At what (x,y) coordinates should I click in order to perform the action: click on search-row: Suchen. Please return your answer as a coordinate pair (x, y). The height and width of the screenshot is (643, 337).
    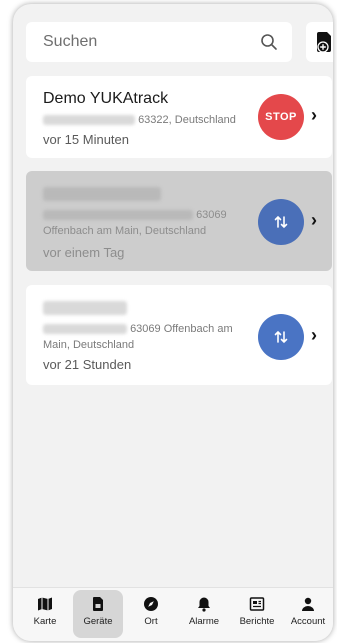
    Looking at the image, I should click on (179, 42).